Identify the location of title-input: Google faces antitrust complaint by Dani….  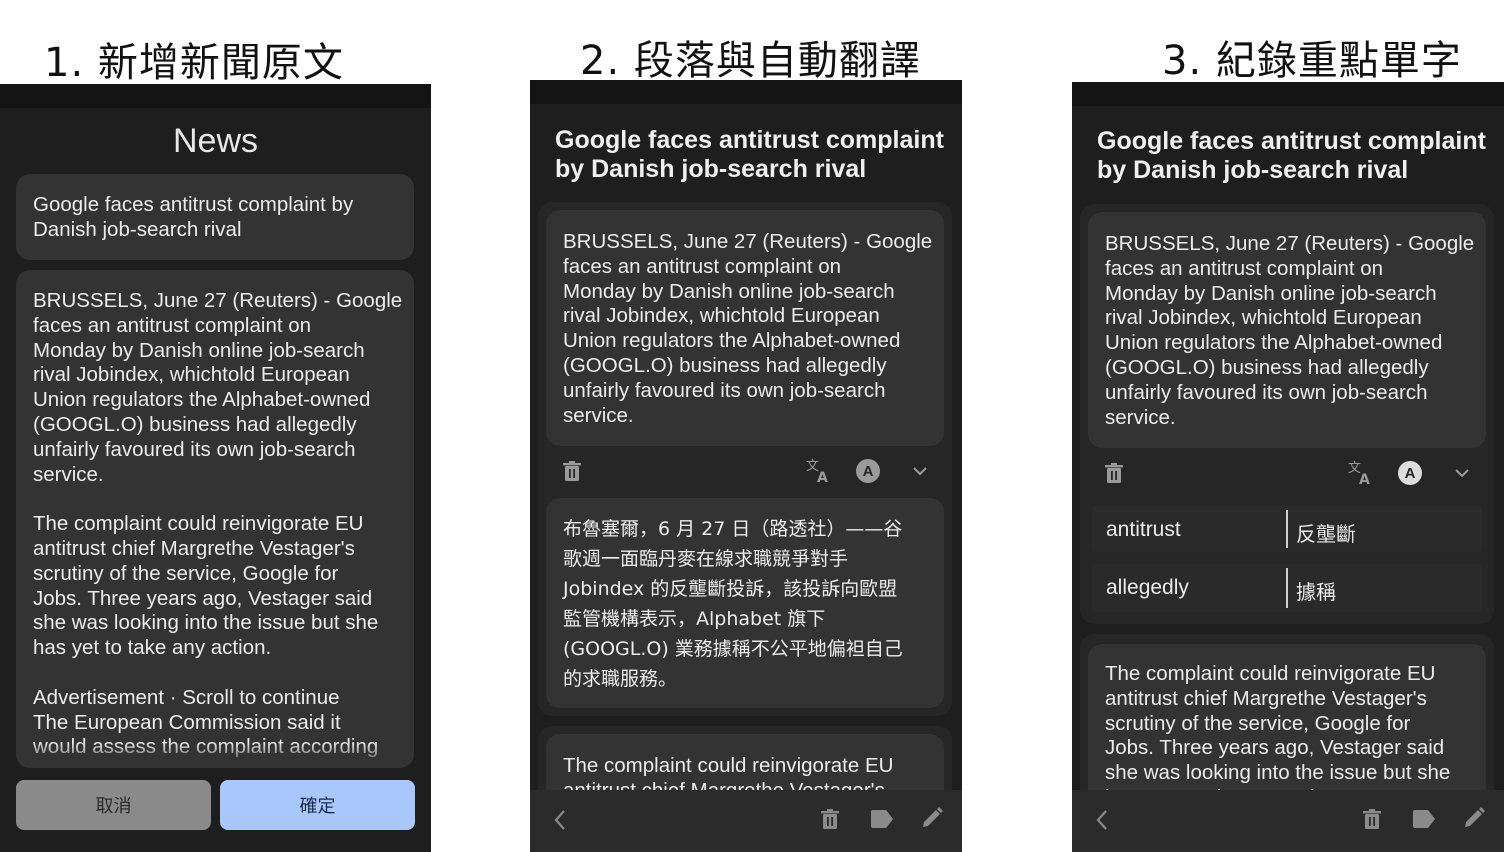
(215, 217).